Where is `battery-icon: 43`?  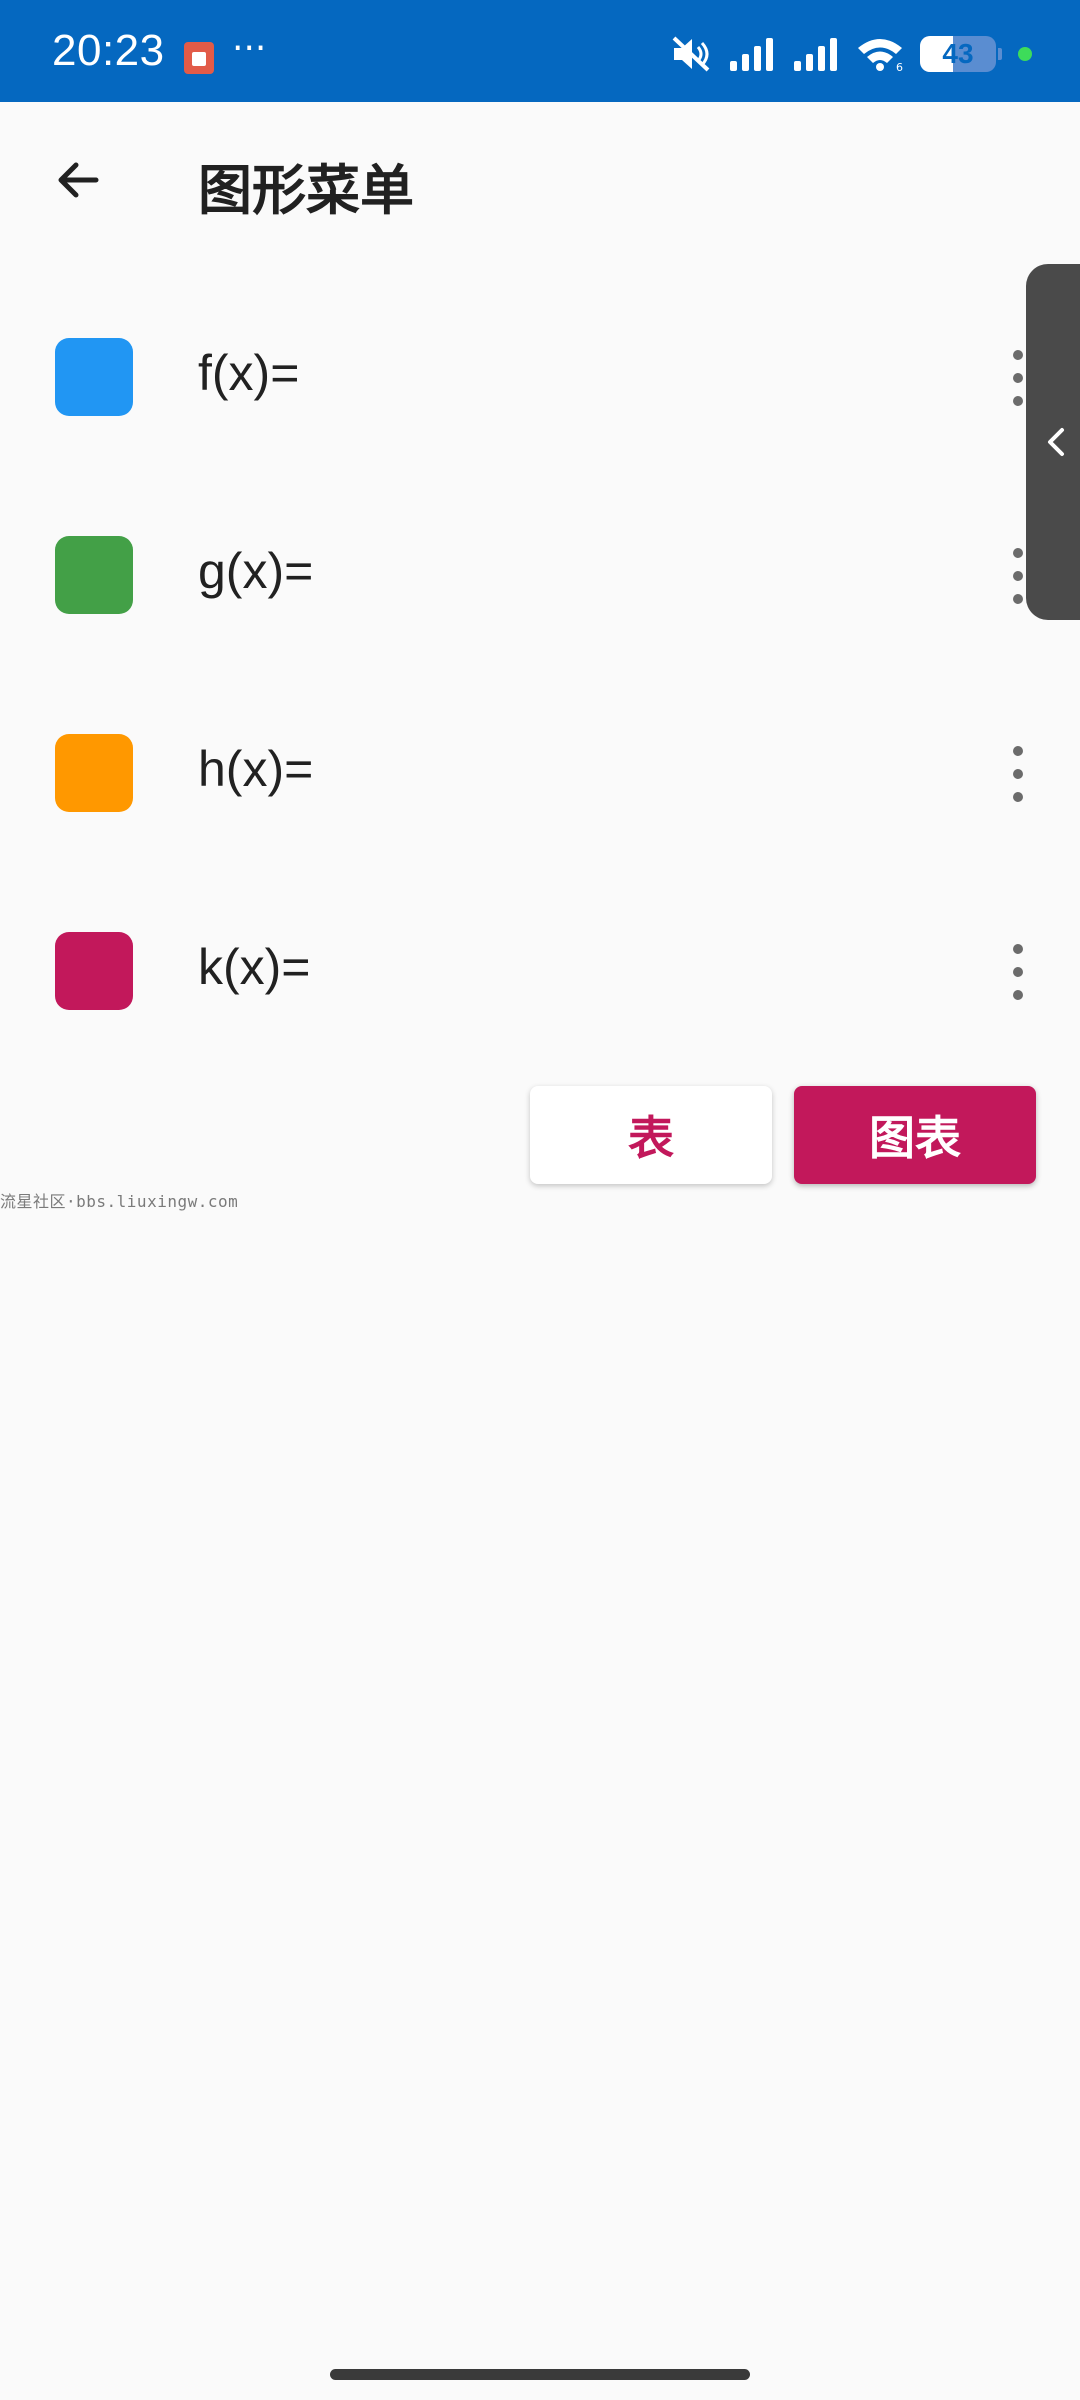 battery-icon: 43 is located at coordinates (958, 54).